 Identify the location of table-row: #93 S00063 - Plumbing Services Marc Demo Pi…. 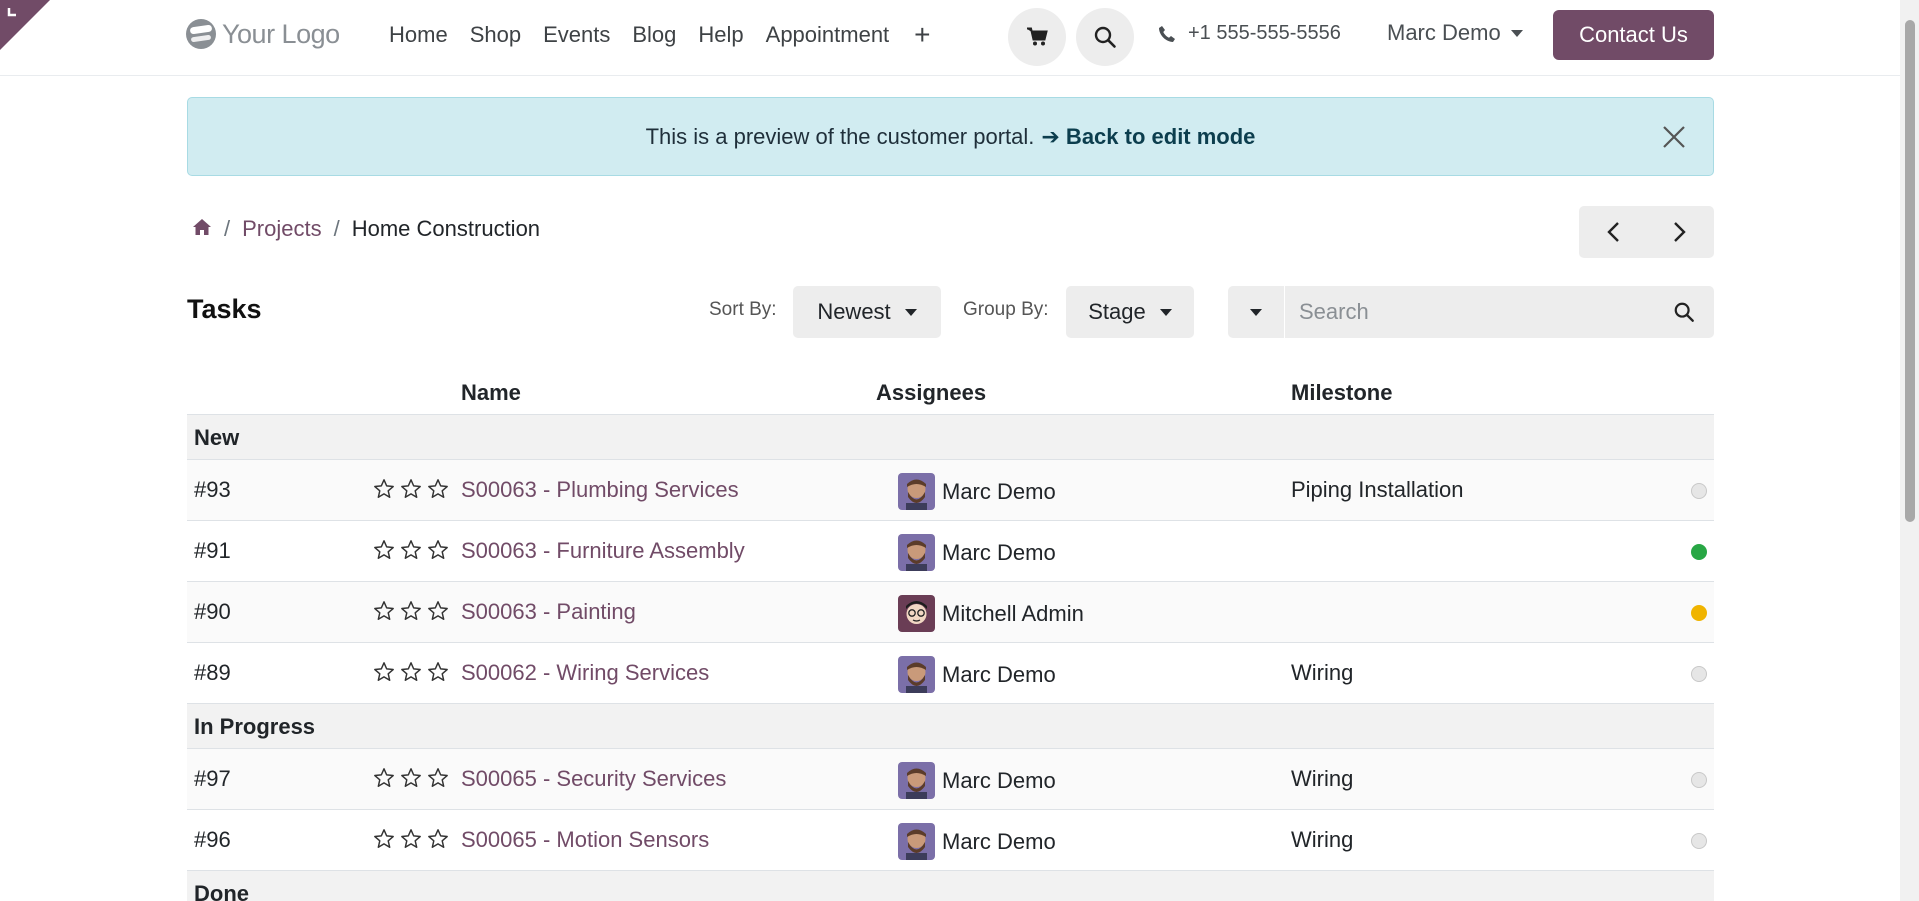
(950, 490).